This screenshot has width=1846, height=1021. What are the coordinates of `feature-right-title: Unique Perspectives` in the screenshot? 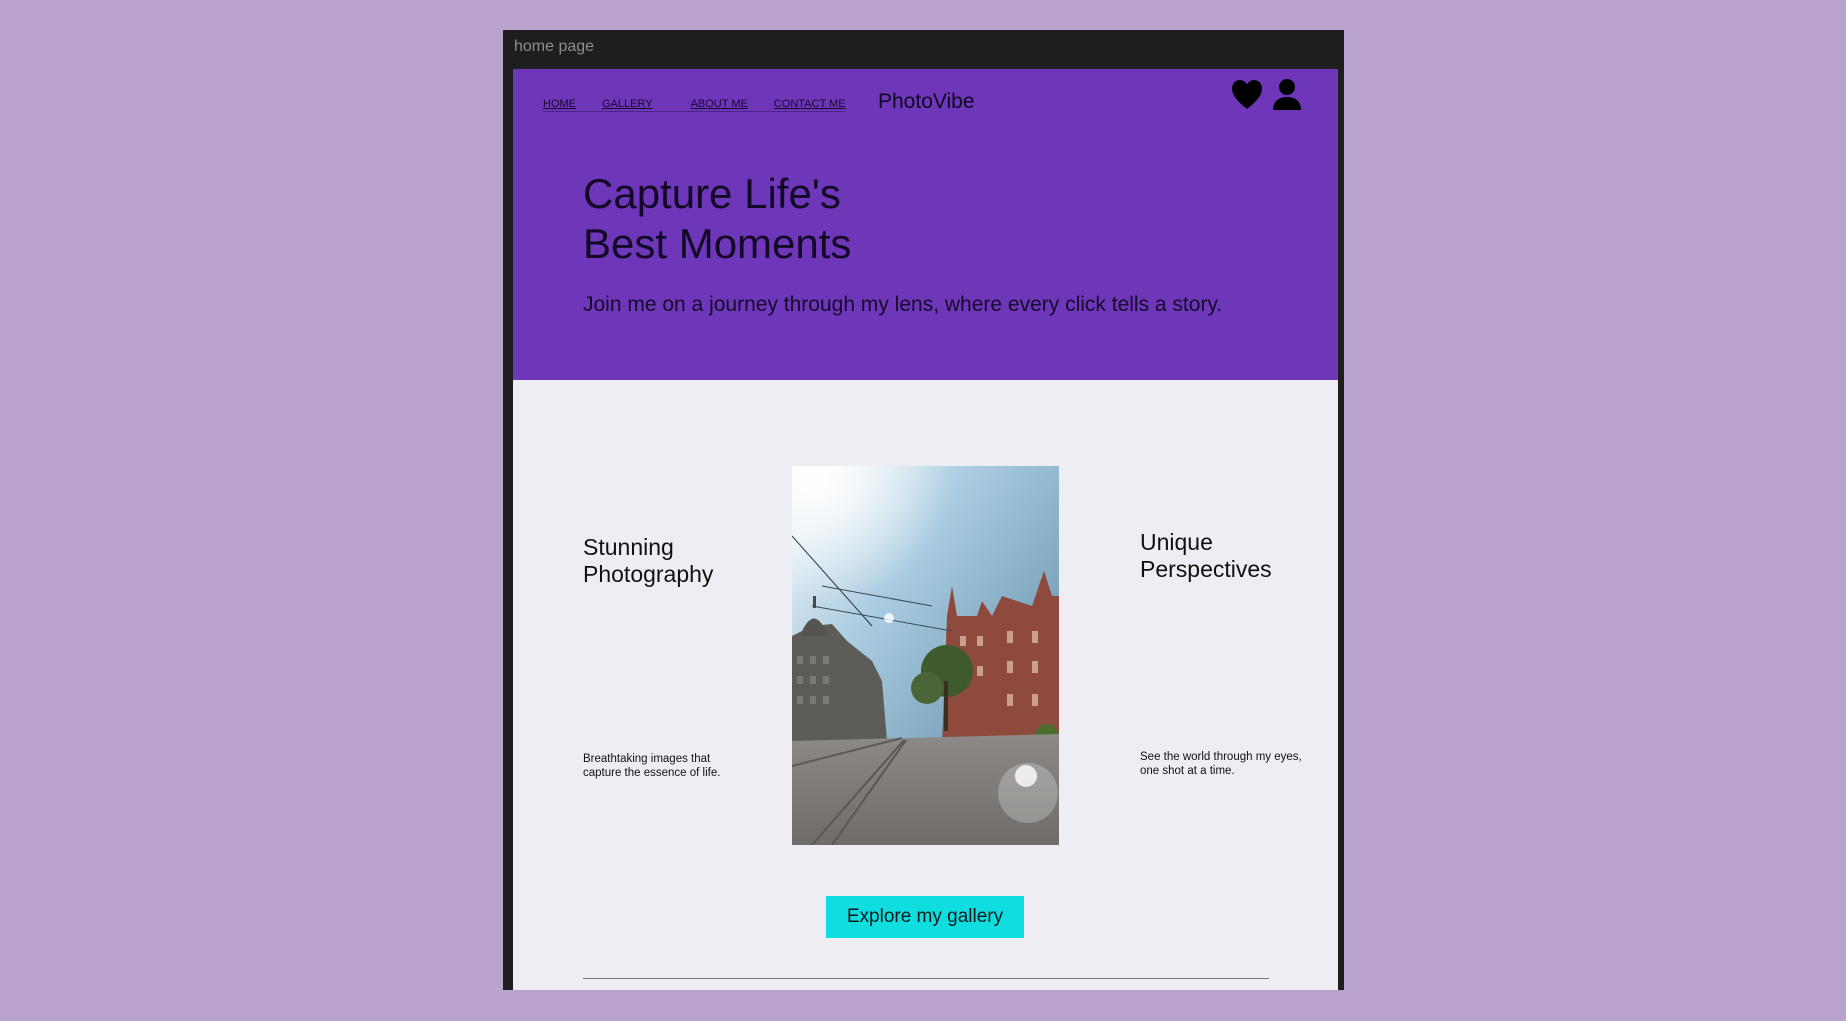 It's located at (1206, 555).